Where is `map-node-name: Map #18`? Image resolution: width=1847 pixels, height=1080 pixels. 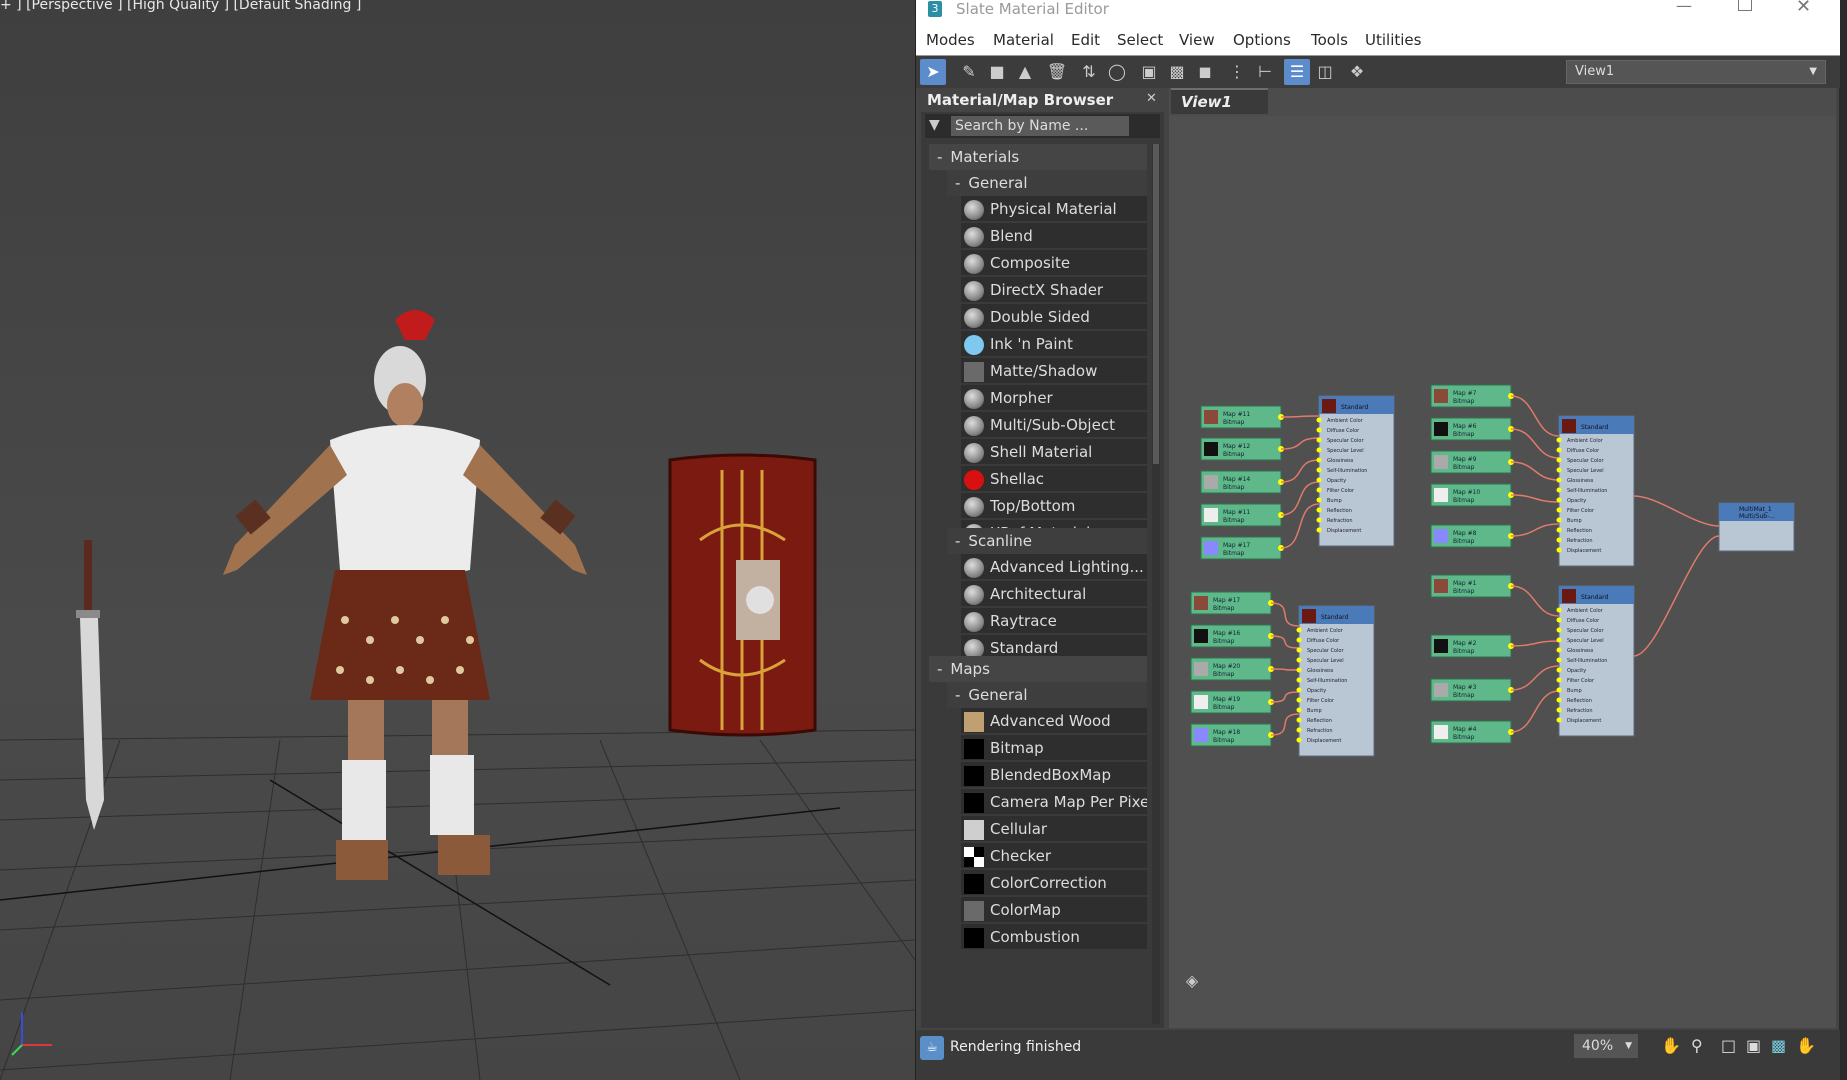
map-node-name: Map #18 is located at coordinates (1226, 732).